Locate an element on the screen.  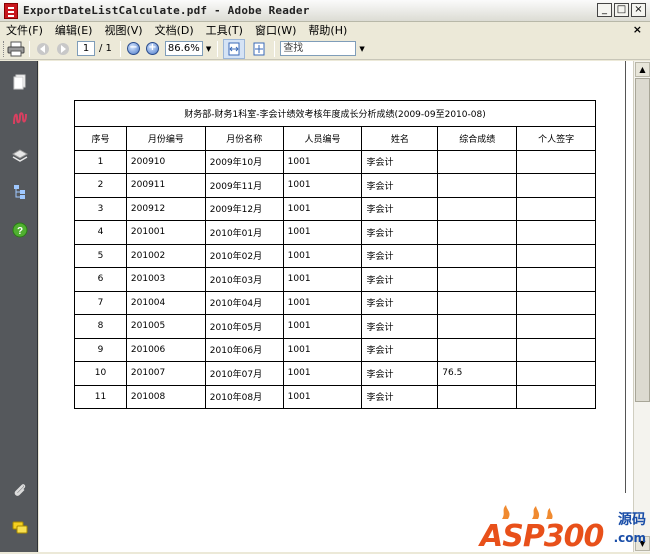
page-edge is located at coordinates (625, 277).